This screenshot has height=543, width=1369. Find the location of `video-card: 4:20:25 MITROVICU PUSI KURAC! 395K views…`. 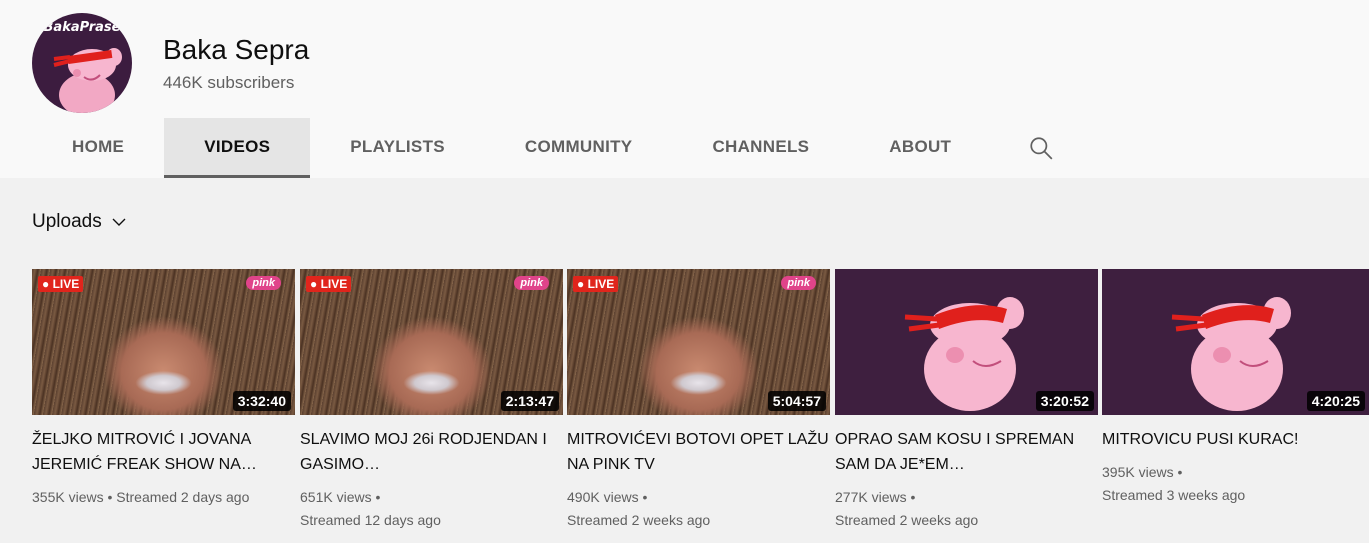

video-card: 4:20:25 MITROVICU PUSI KURAC! 395K views… is located at coordinates (1235, 388).